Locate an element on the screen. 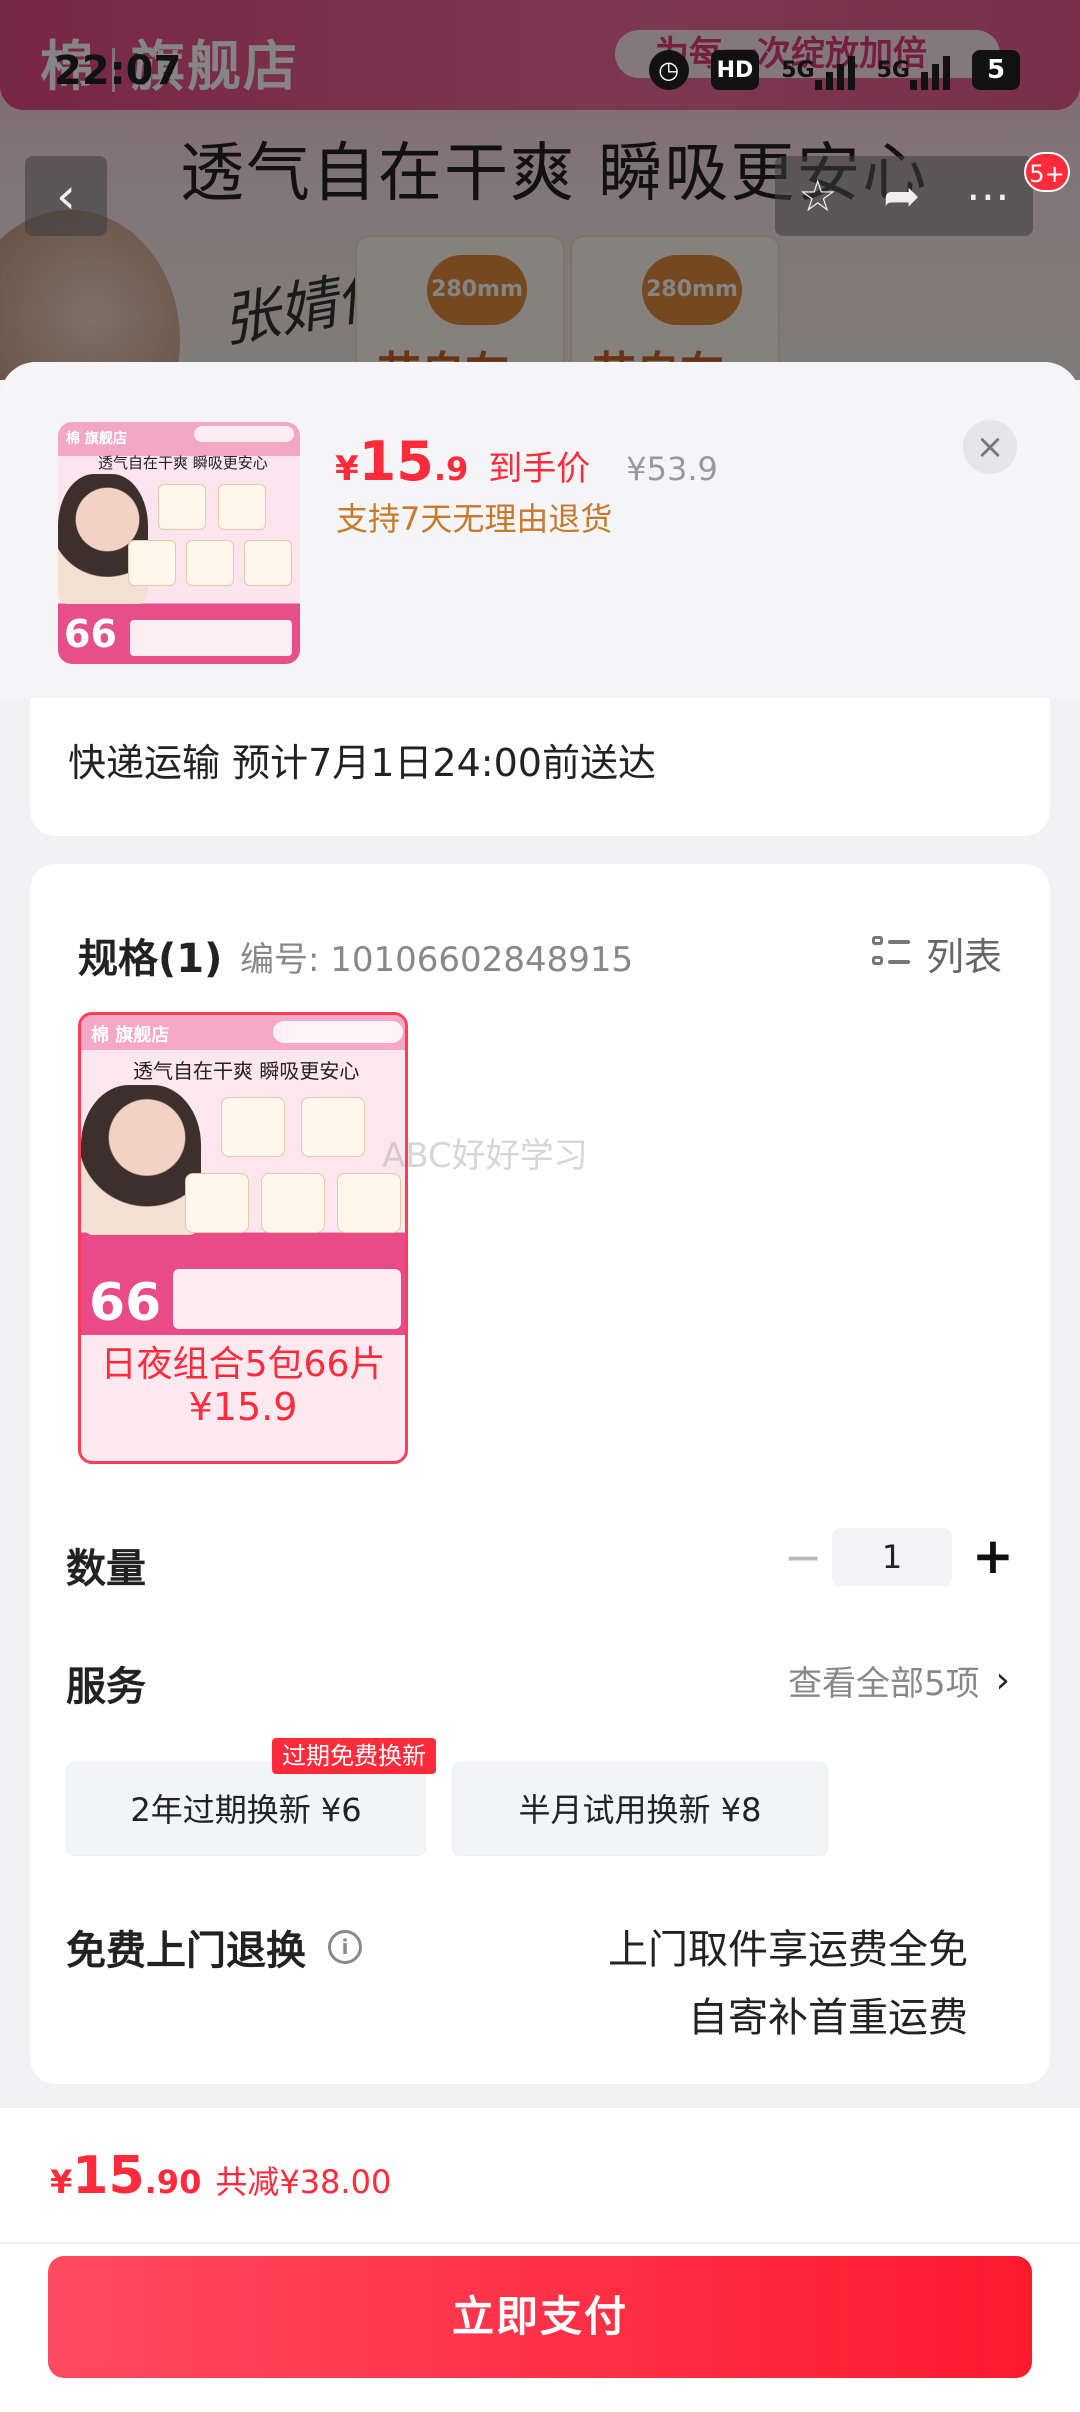 This screenshot has width=1080, height=2412. service-option: 半月试用换新 ¥8 is located at coordinates (640, 1809).